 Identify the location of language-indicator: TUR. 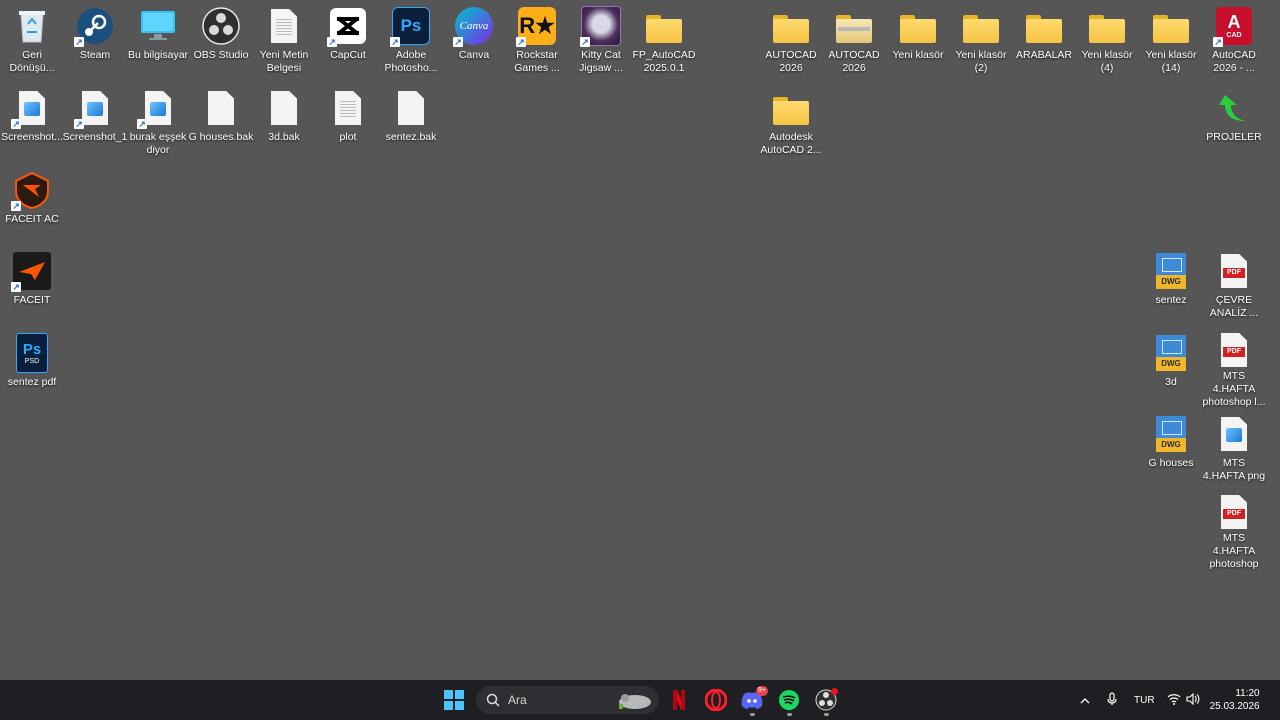
(1144, 700).